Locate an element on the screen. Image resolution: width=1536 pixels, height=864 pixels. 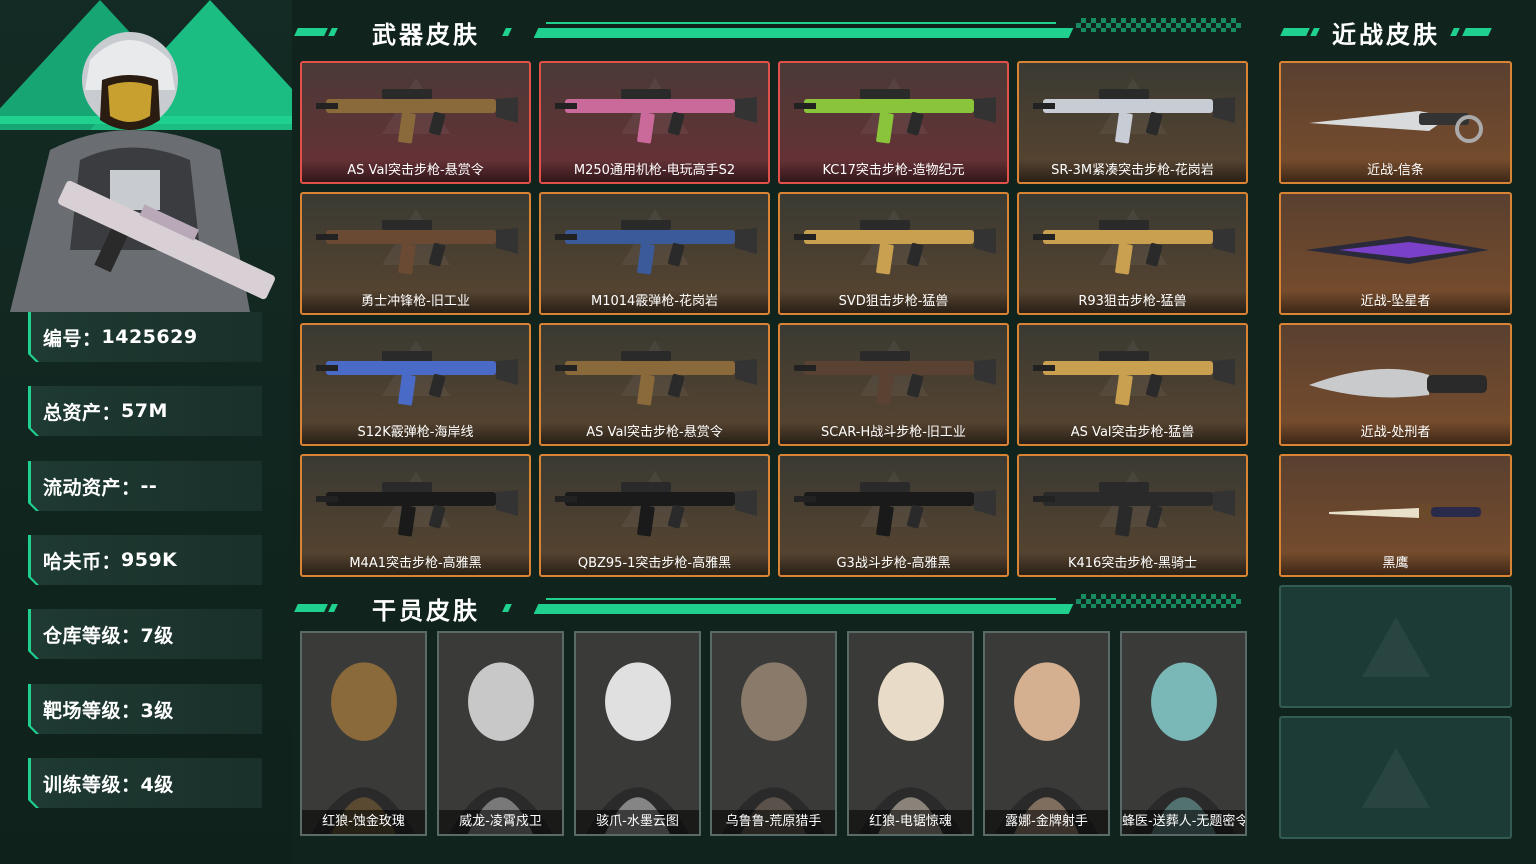
weapon-skin-card: S12K霰弹枪-海岸线 is located at coordinates (415, 384).